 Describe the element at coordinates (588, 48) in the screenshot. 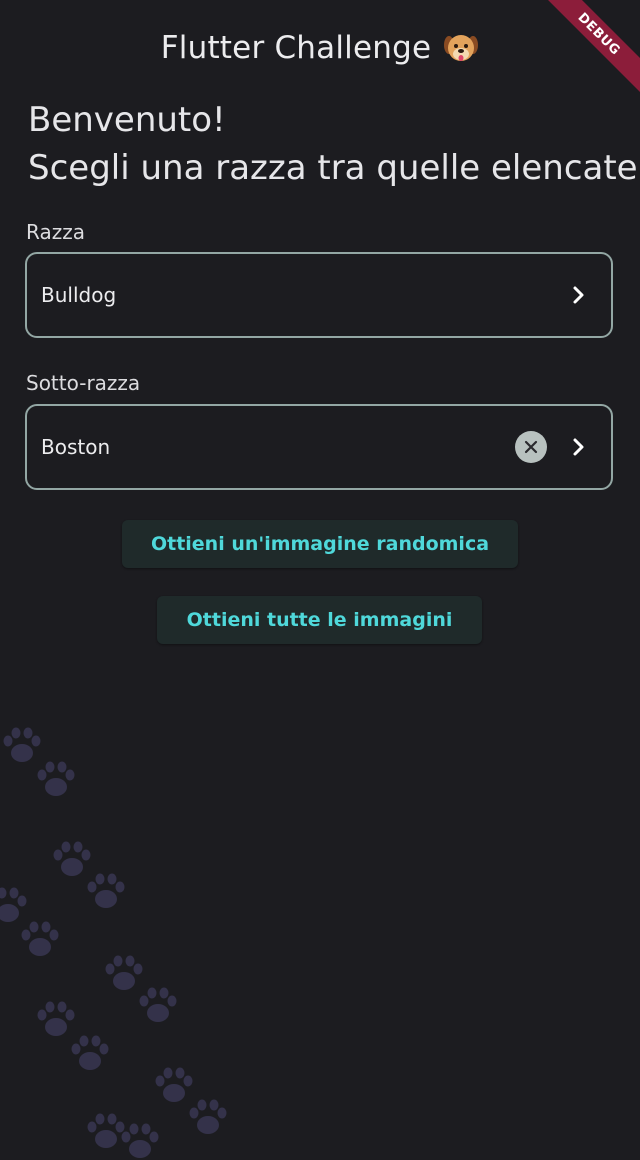

I see `debug-banner-label: DEBUG` at that location.